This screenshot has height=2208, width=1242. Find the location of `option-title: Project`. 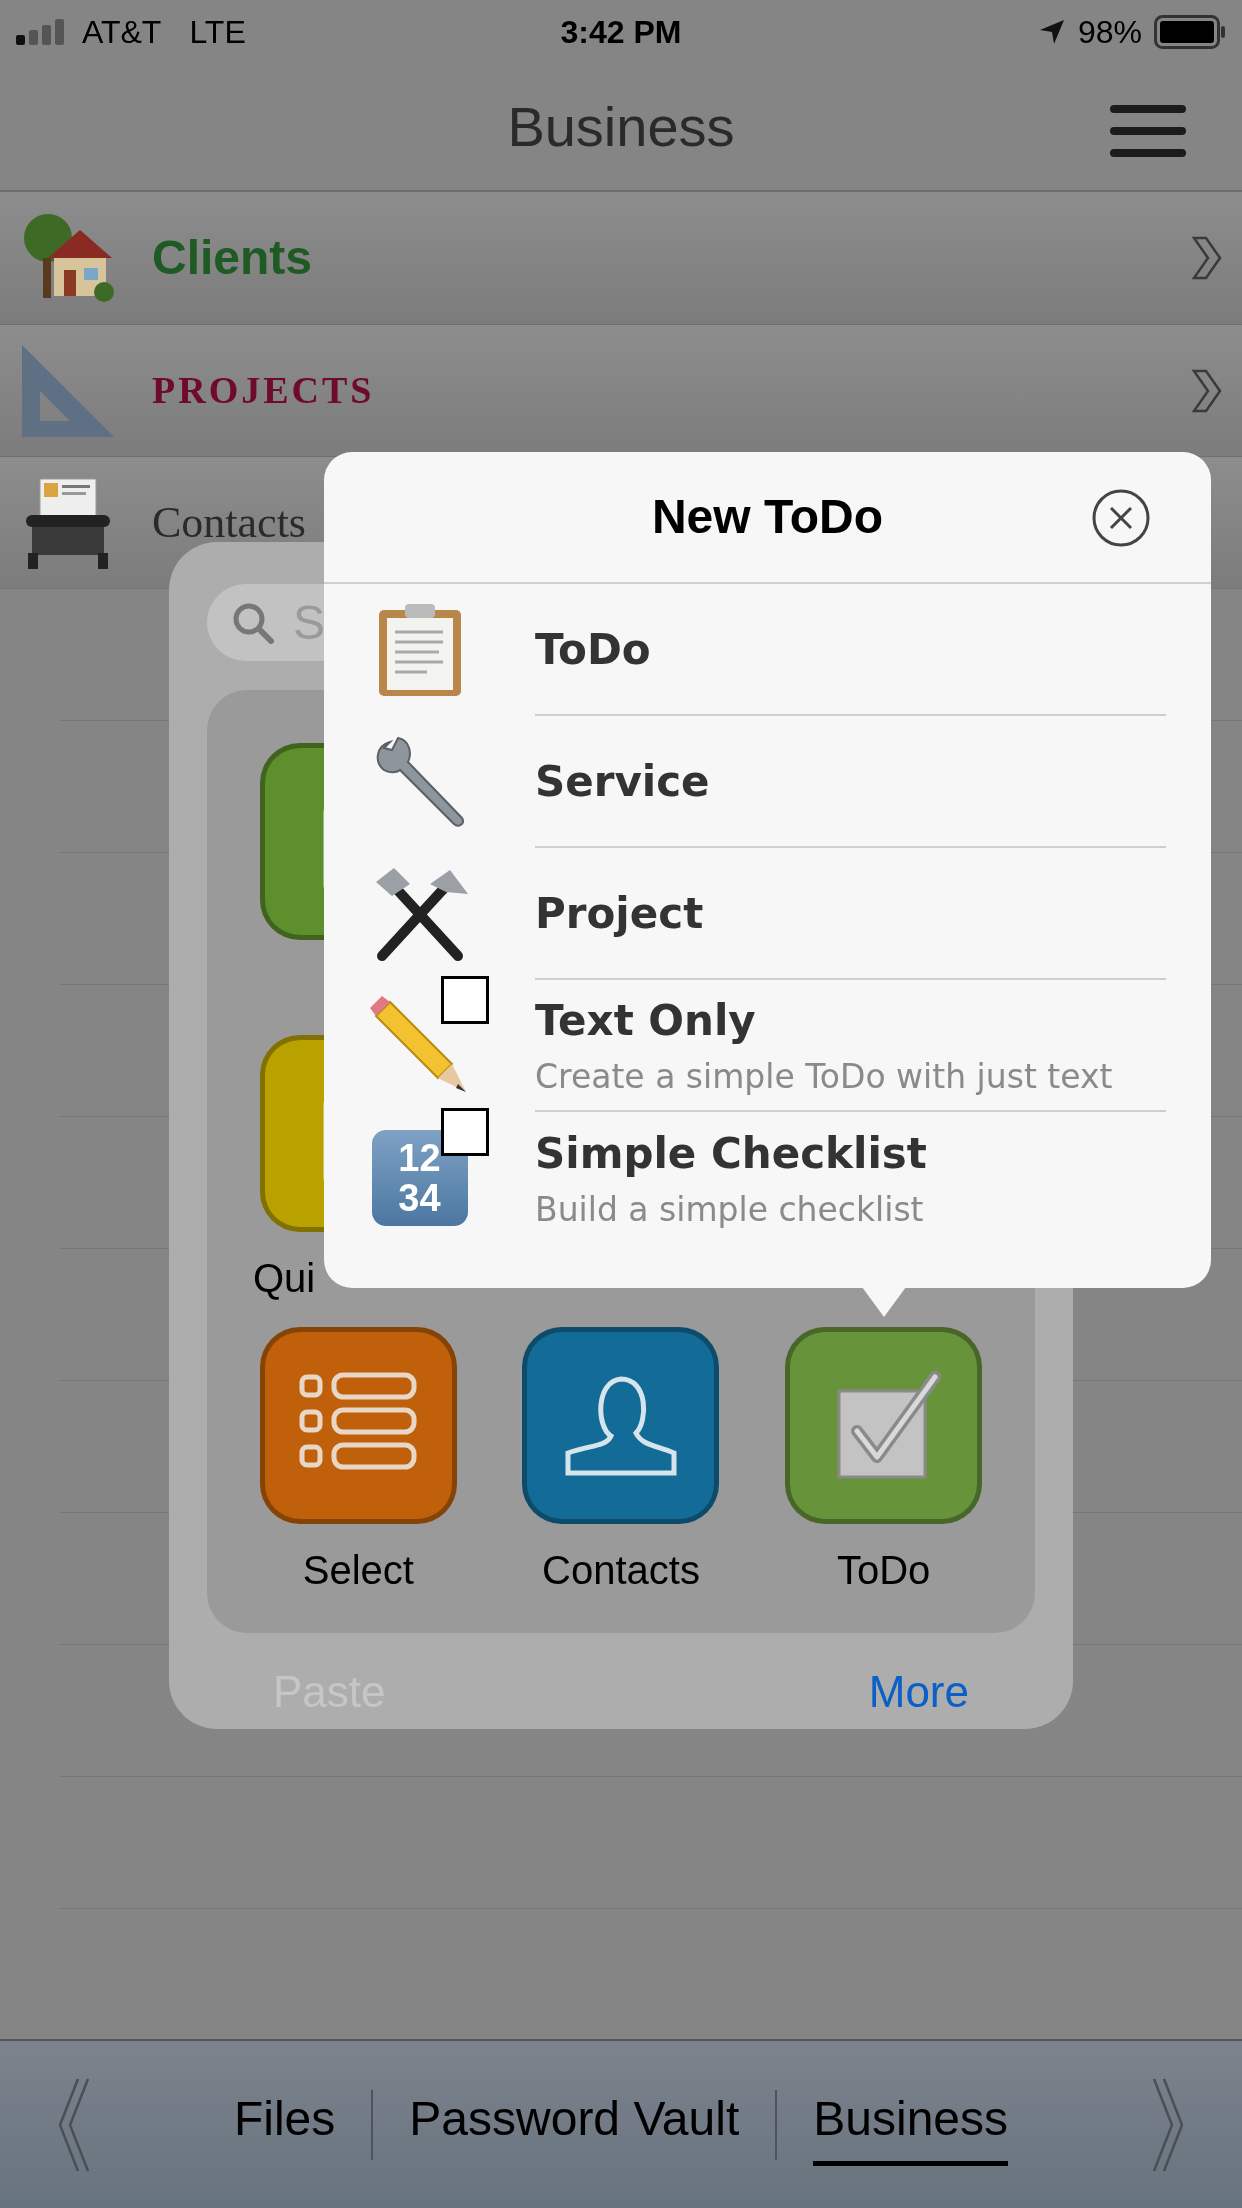

option-title: Project is located at coordinates (620, 913).